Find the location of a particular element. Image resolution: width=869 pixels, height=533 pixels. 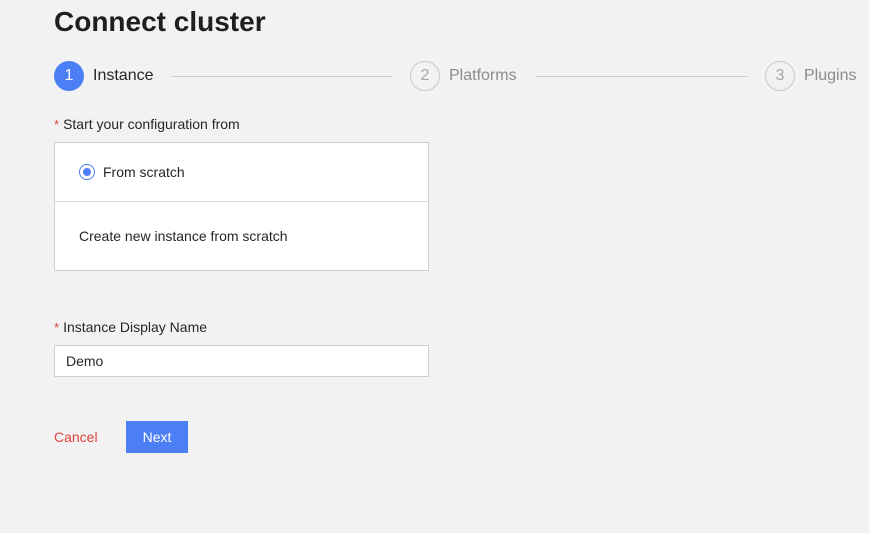

step-label: Platforms is located at coordinates (483, 75).